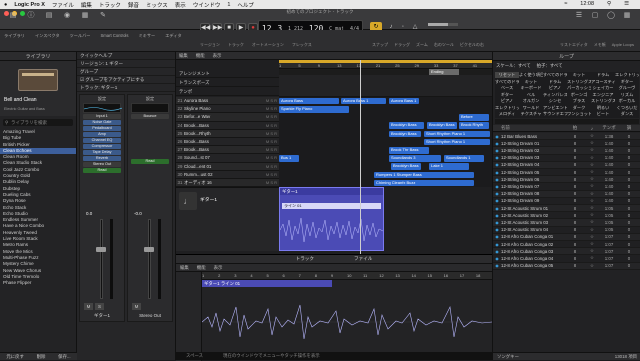 The height and width of the screenshot is (361, 640). What do you see at coordinates (566, 237) in the screenshot?
I see `loop-row: ◉ 12-8 Afro Cuban Conga 01 8 ☆ 1:07 0` at bounding box center [566, 237].